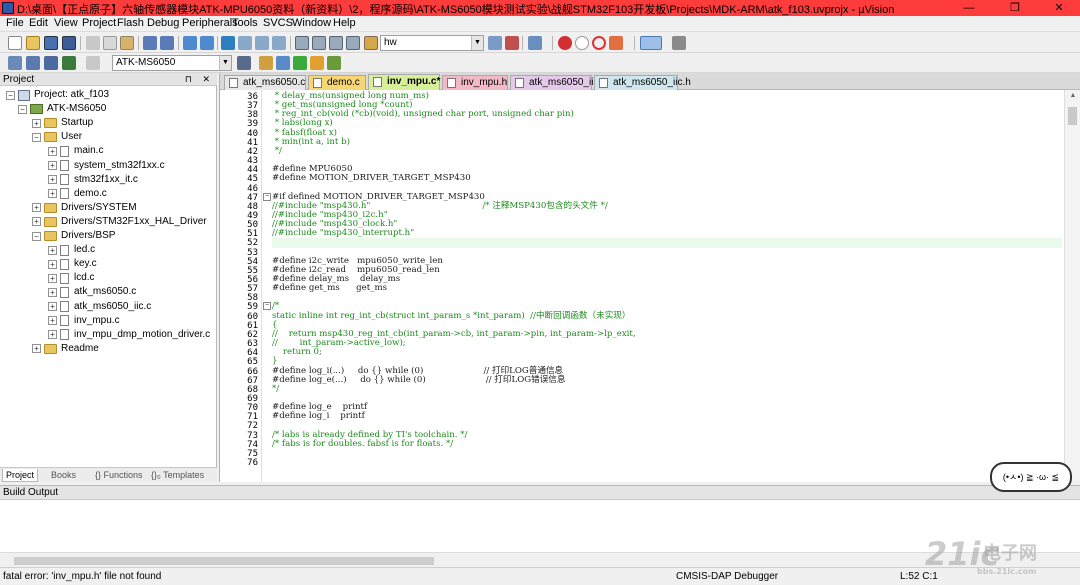  What do you see at coordinates (127, 43) in the screenshot?
I see `paste-icon` at bounding box center [127, 43].